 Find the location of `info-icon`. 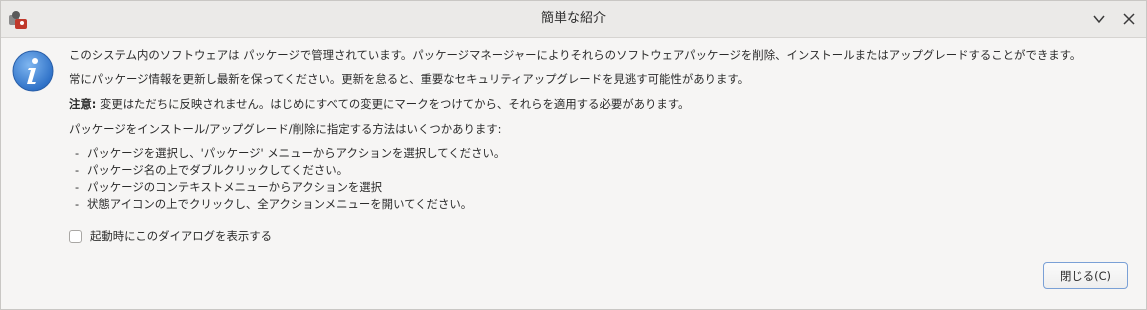

info-icon is located at coordinates (33, 71).